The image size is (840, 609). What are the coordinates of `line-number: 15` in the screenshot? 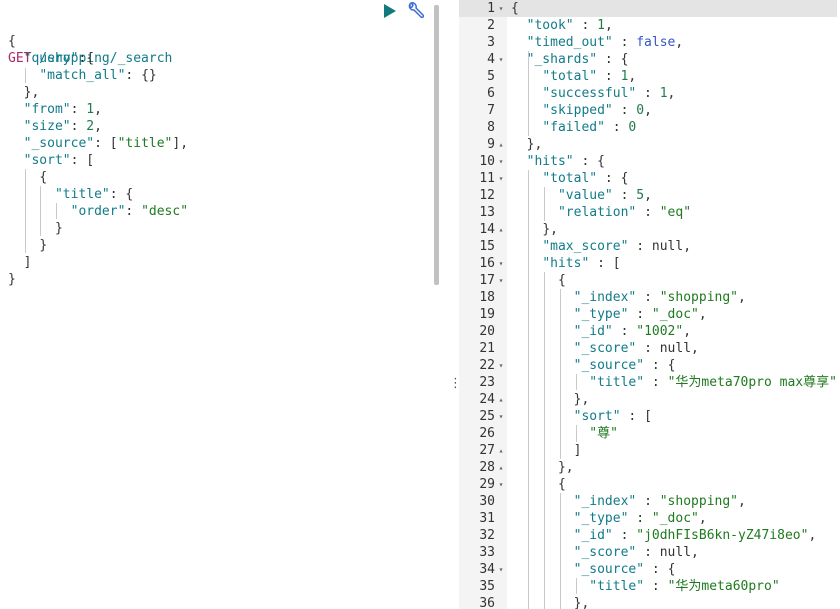 It's located at (487, 246).